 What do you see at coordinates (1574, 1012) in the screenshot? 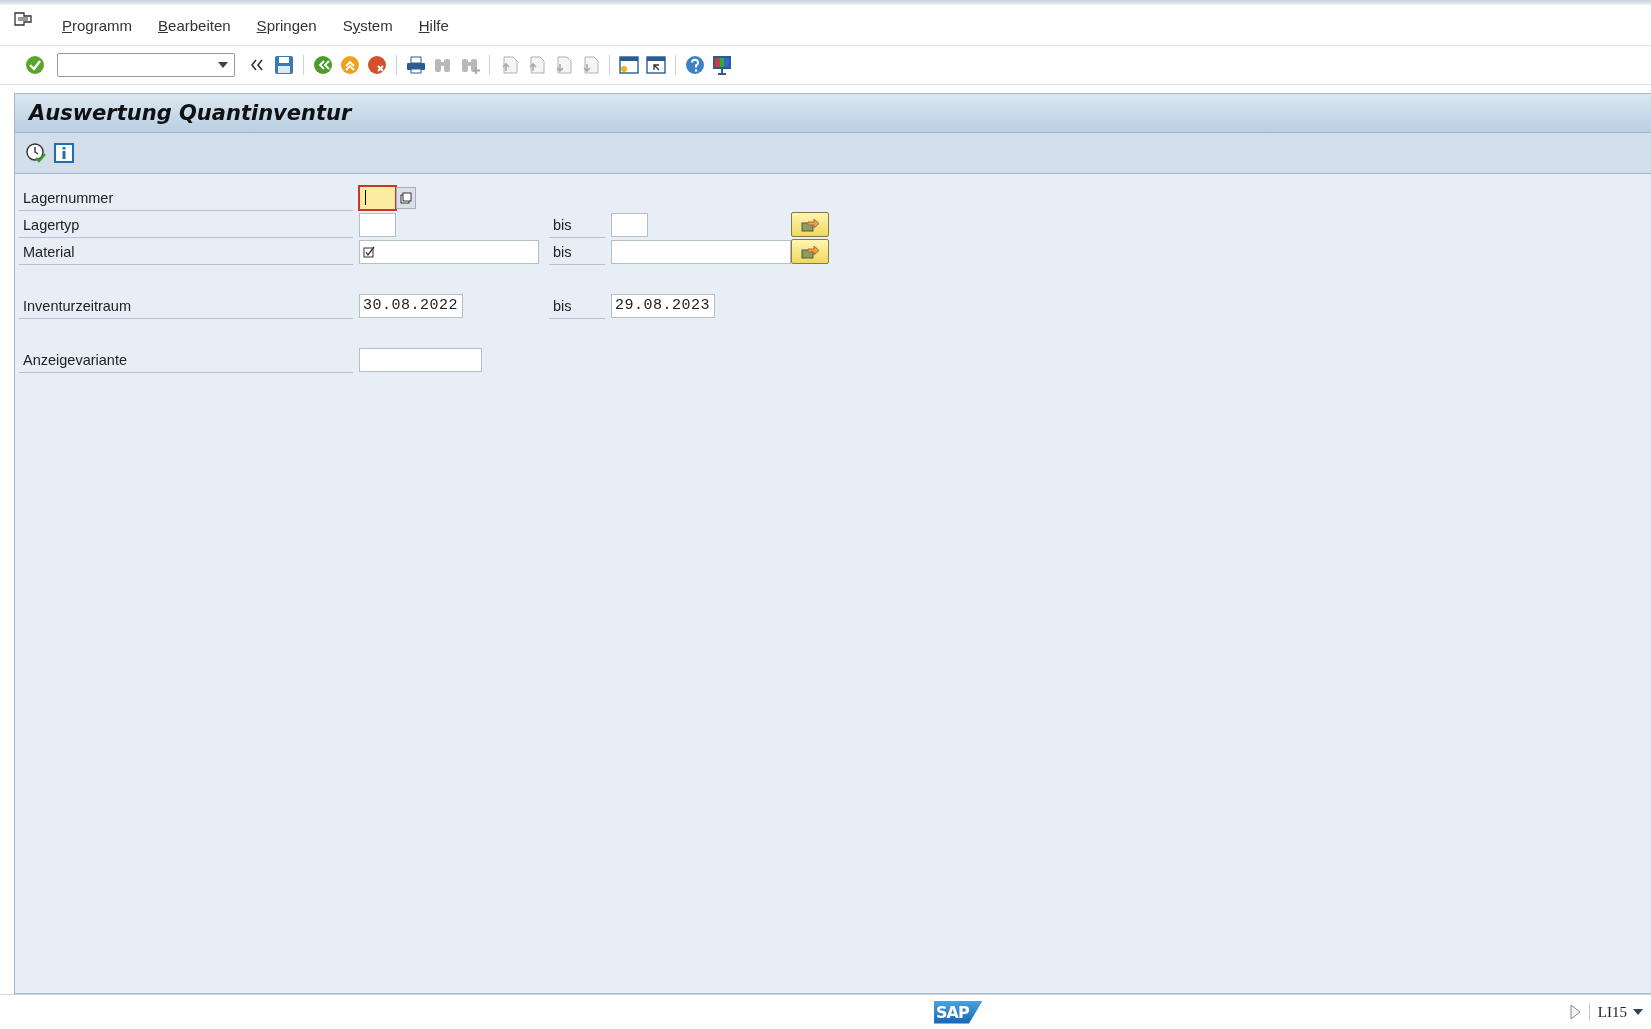
I see `play-icon` at bounding box center [1574, 1012].